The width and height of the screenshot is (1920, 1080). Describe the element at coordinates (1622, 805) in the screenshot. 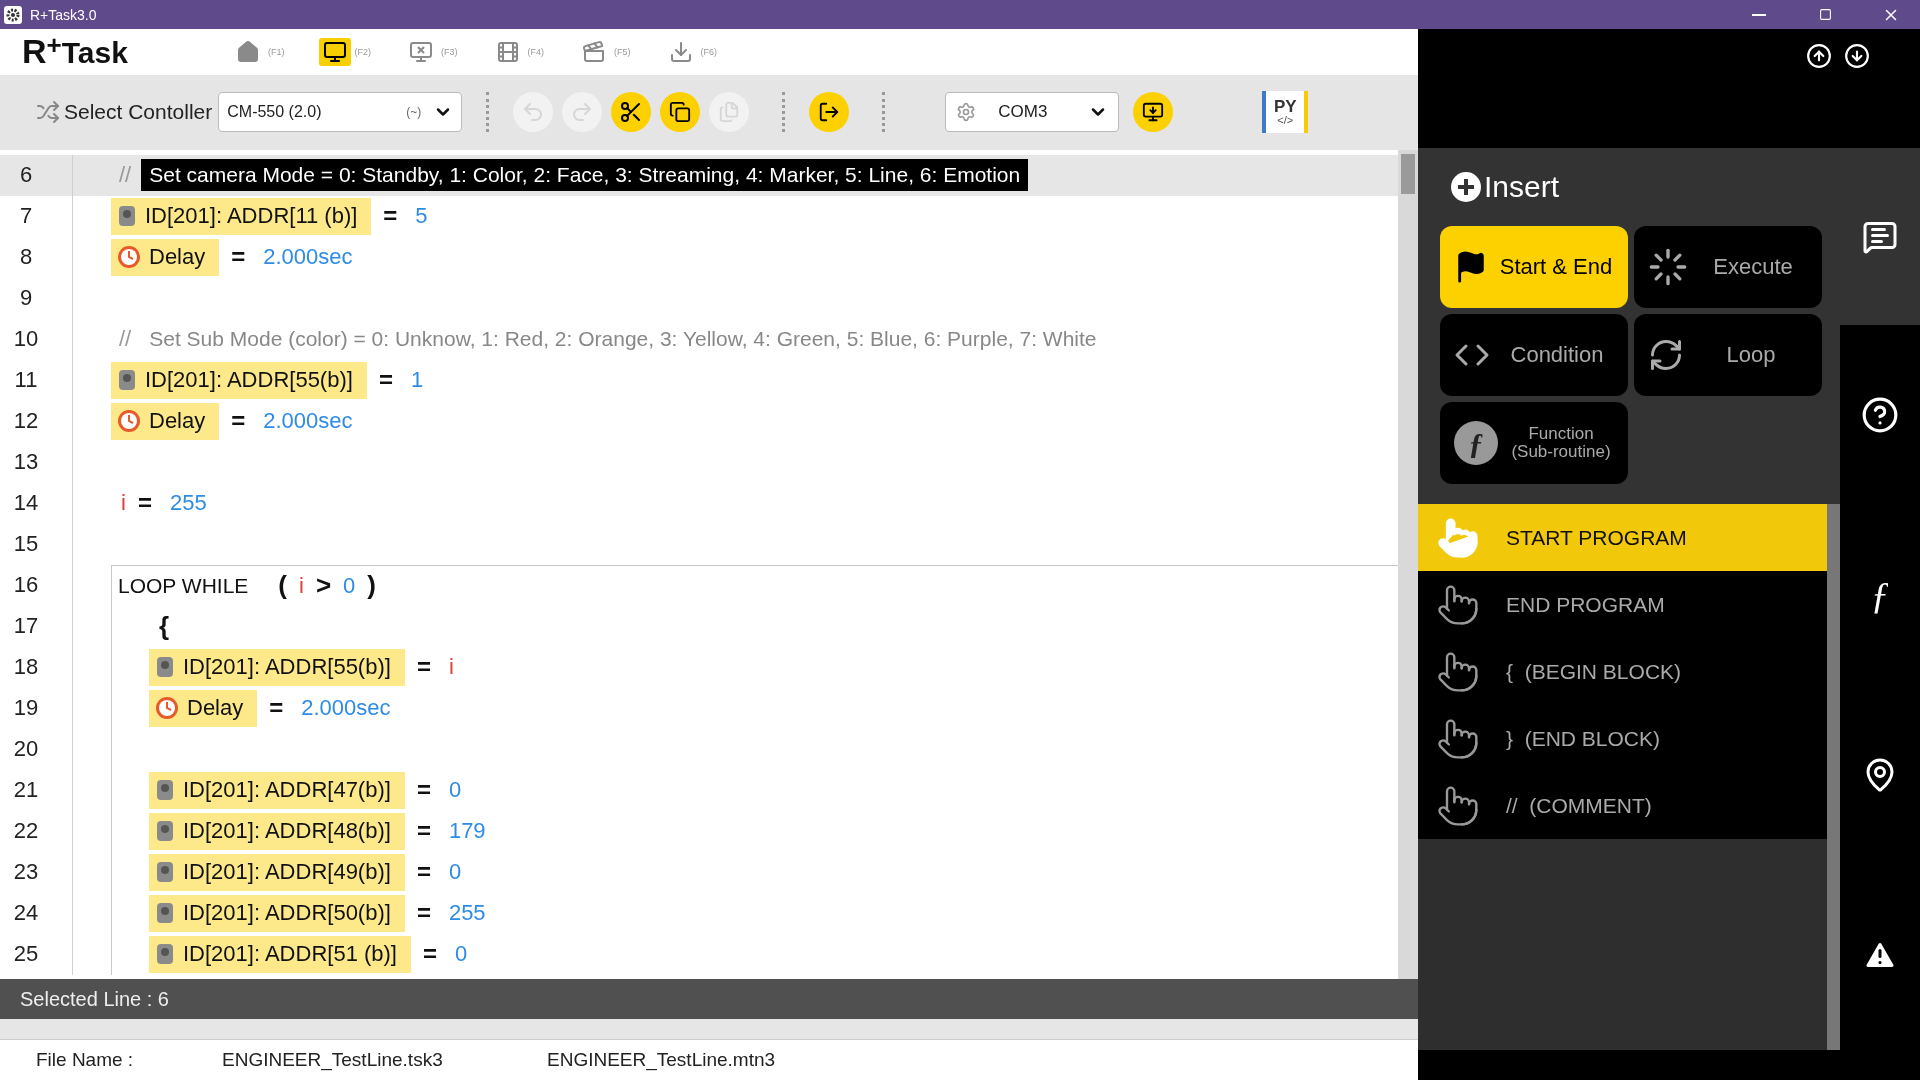

I see `insert-item: // (COMMENT)` at that location.